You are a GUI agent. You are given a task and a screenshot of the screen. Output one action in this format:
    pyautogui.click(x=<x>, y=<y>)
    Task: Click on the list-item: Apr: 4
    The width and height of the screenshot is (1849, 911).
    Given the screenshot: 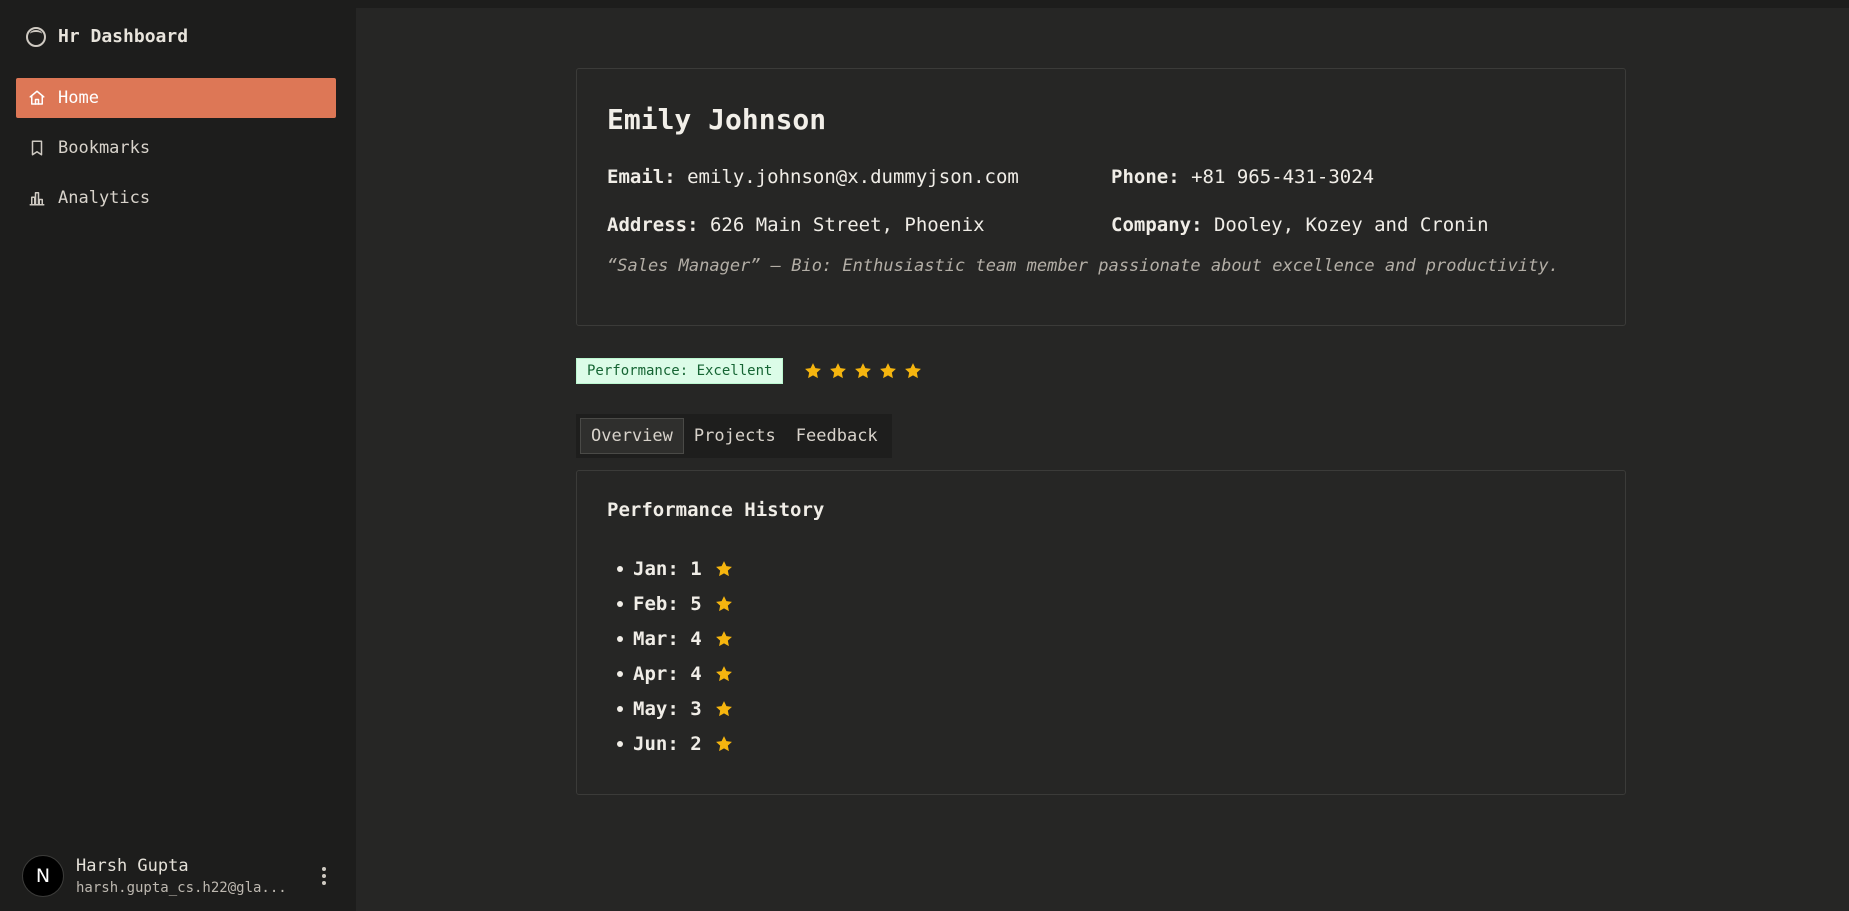 What is the action you would take?
    pyautogui.click(x=1101, y=673)
    